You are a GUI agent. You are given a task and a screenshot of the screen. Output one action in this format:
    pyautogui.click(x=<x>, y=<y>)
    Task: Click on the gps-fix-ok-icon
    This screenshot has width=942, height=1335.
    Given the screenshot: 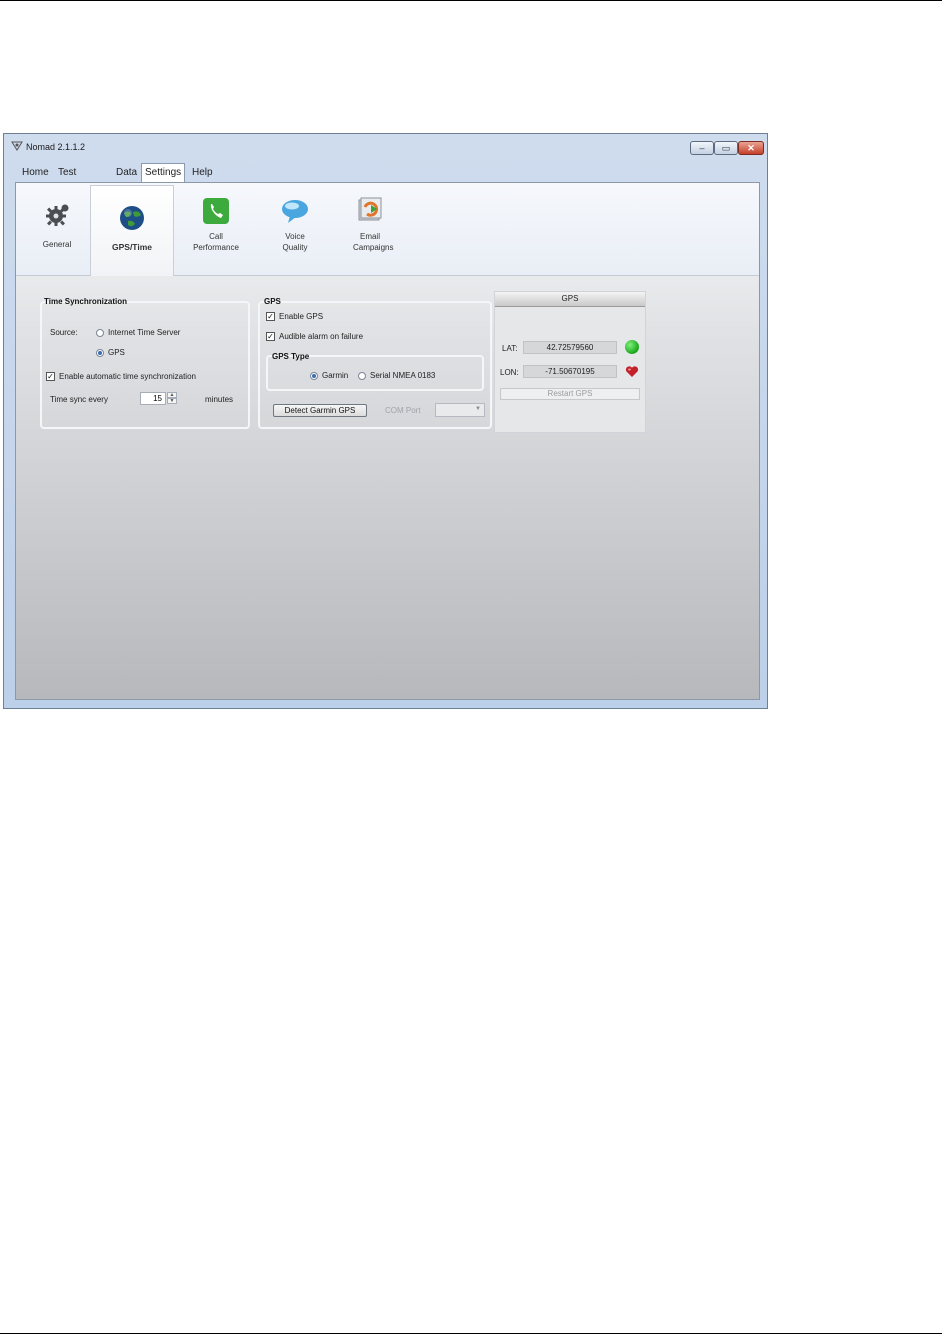 What is the action you would take?
    pyautogui.click(x=632, y=347)
    